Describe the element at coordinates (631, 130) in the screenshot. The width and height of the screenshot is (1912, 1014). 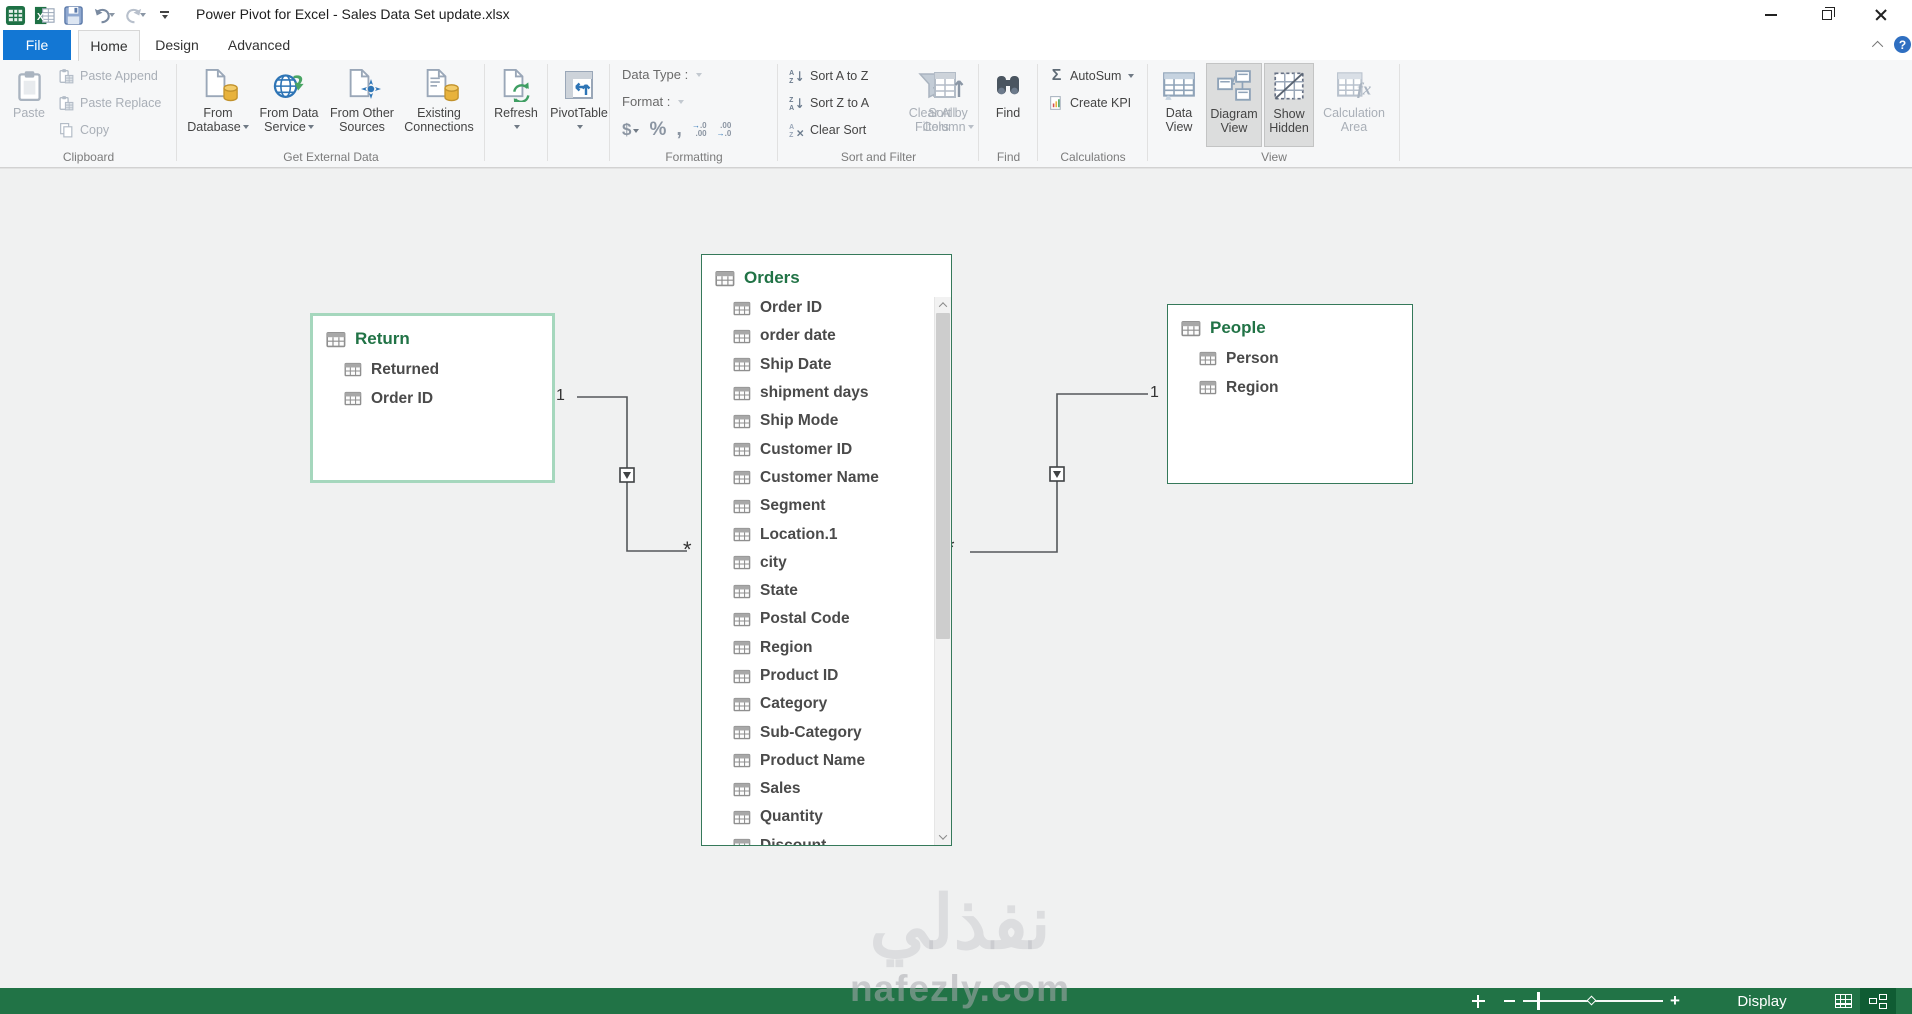
I see `currency-button: $` at that location.